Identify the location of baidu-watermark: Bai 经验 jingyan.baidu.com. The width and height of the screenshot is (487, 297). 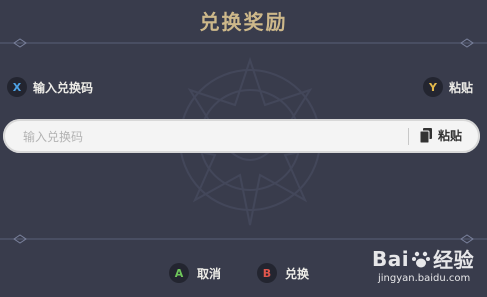
(423, 264).